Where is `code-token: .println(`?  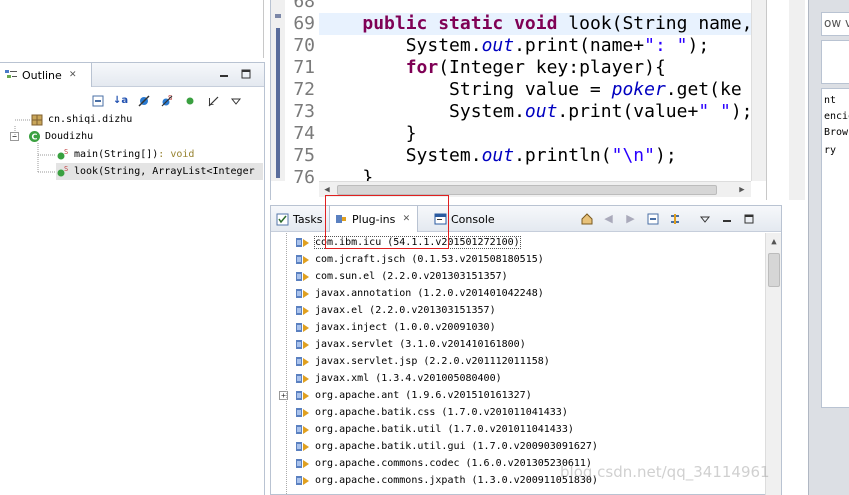 code-token: .println( is located at coordinates (563, 155).